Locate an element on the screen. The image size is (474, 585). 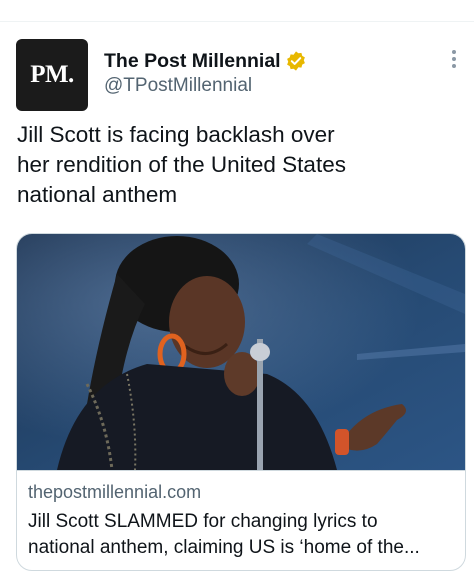
avatar-logo-text: PM. is located at coordinates (52, 74).